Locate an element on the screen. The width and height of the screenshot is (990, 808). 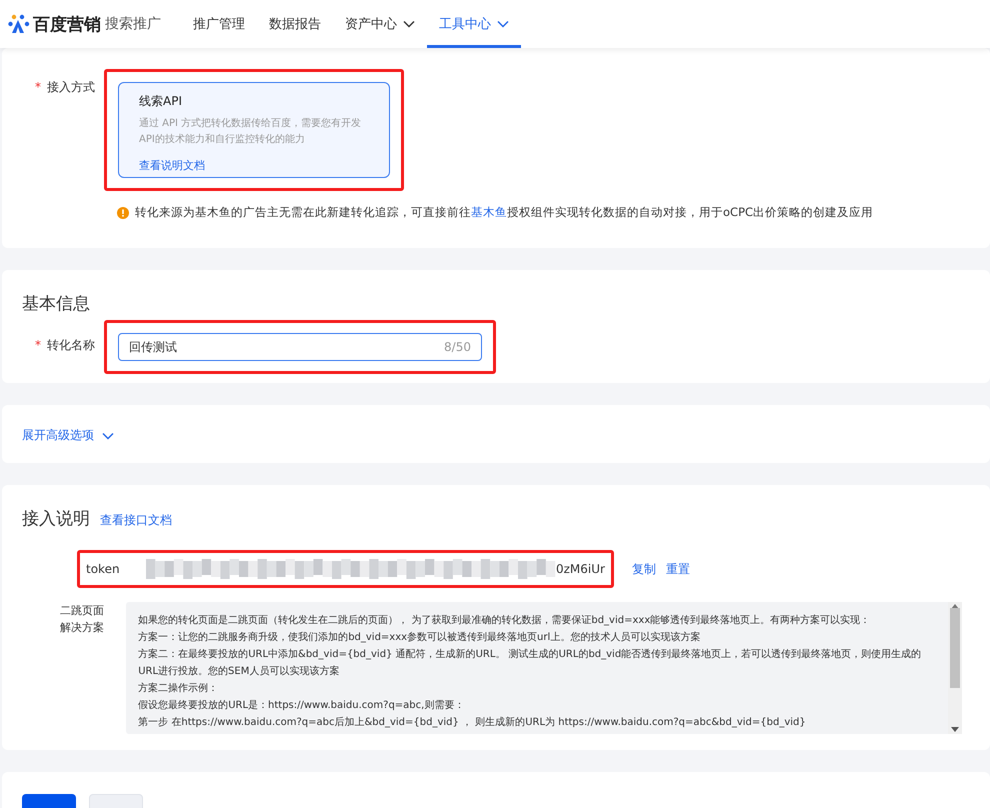
field-label: * 接入方式 is located at coordinates (65, 87).